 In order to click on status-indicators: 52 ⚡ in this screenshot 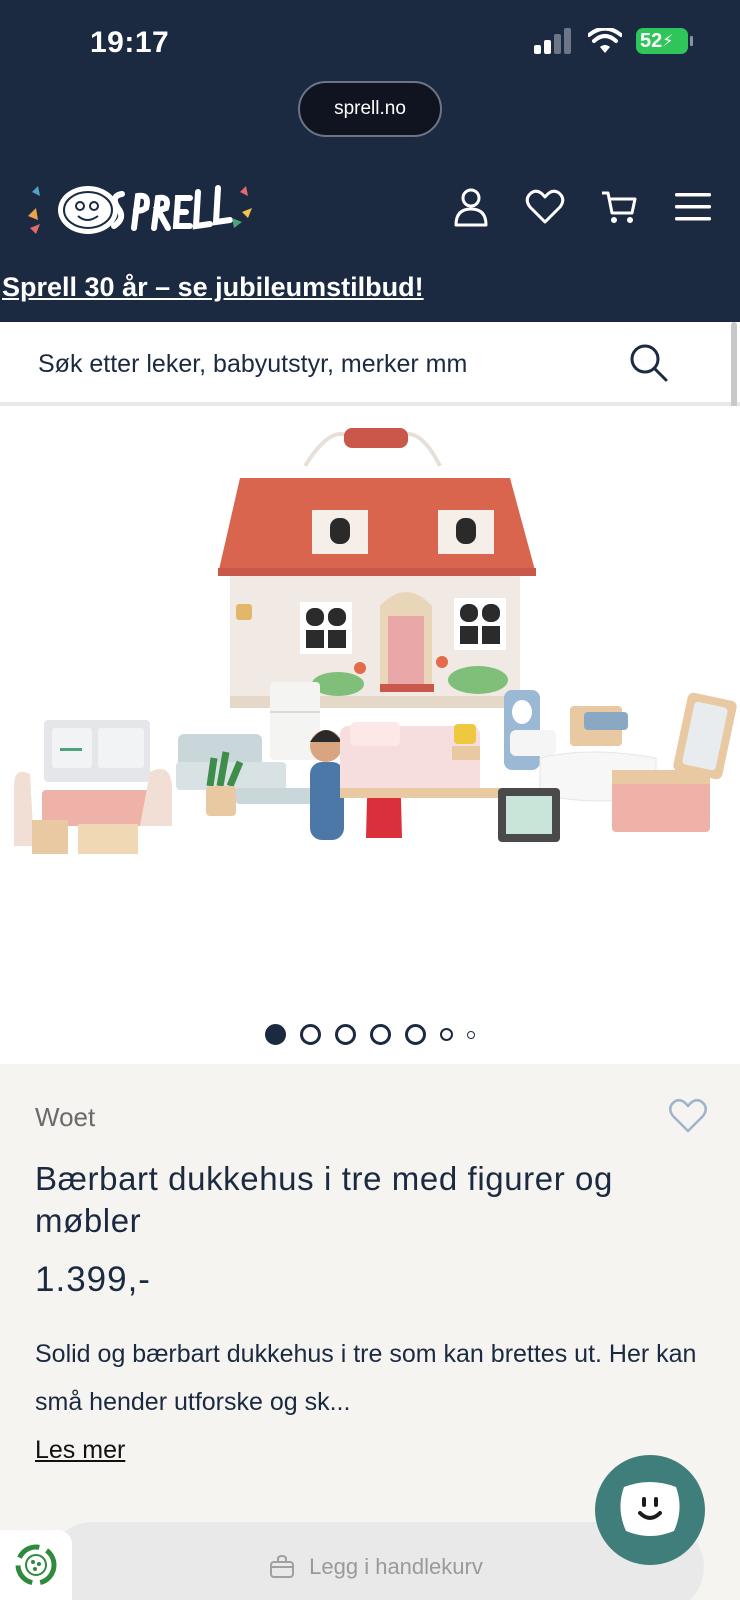, I will do `click(613, 41)`.